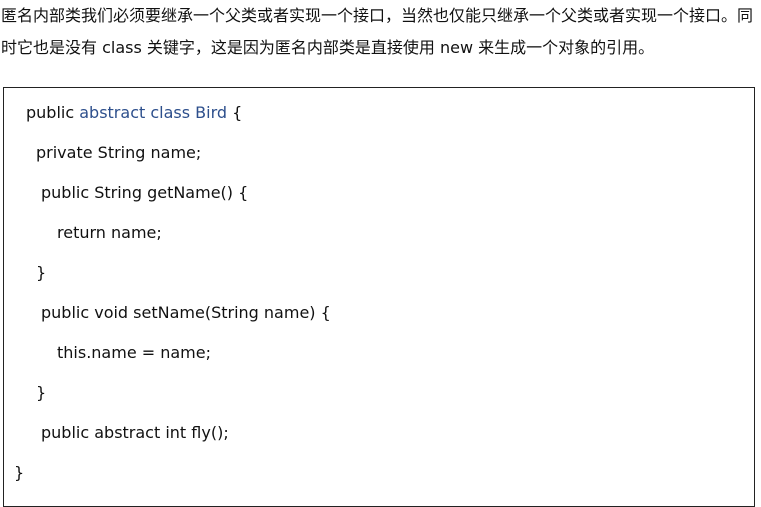 The image size is (761, 507). I want to click on code-open-brace: {, so click(235, 112).